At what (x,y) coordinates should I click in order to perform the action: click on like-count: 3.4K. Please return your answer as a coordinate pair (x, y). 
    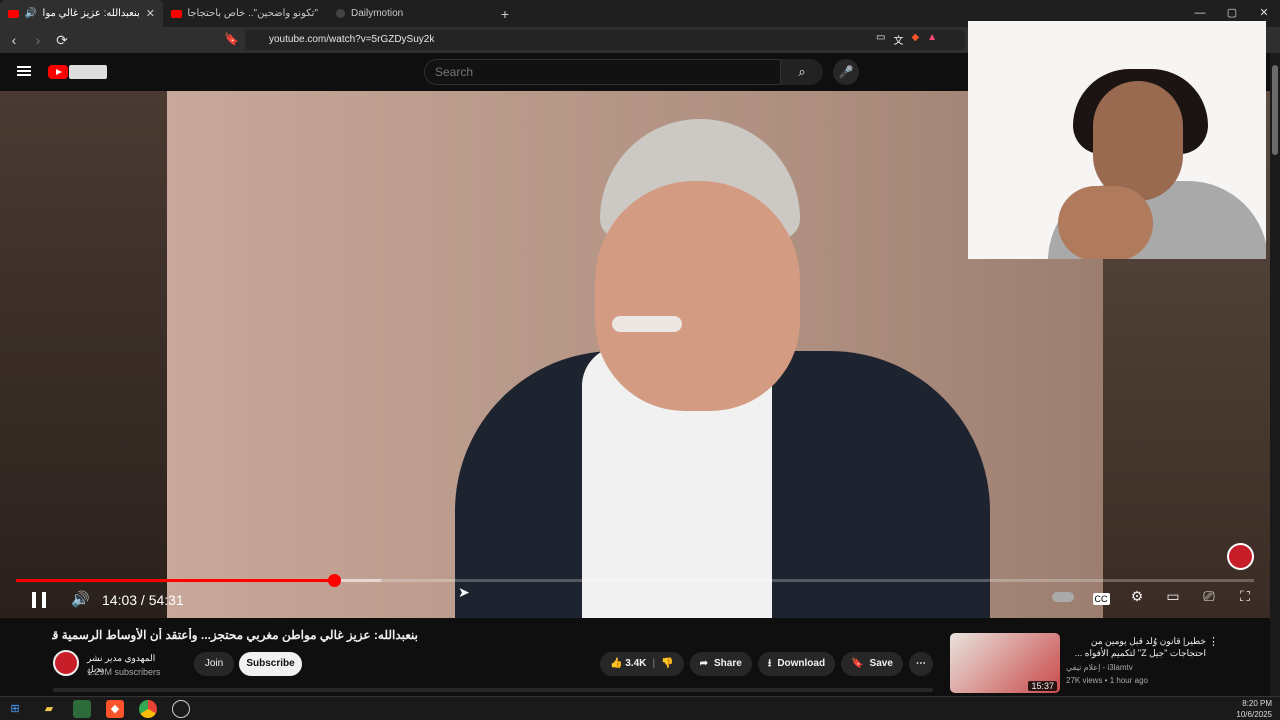
    Looking at the image, I should click on (636, 663).